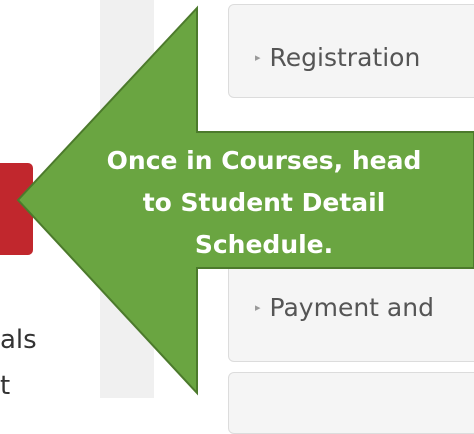 This screenshot has width=474, height=434. What do you see at coordinates (264, 160) in the screenshot?
I see `callout-line-1: Once in Courses, head` at bounding box center [264, 160].